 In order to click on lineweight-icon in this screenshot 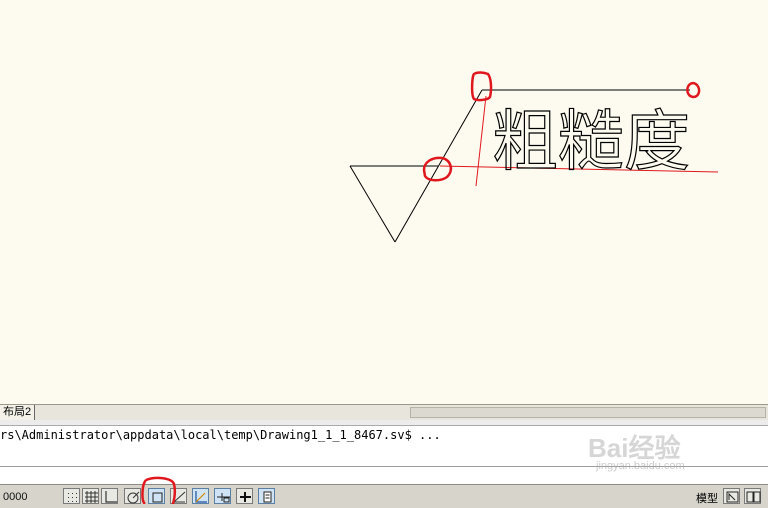, I will do `click(245, 497)`.